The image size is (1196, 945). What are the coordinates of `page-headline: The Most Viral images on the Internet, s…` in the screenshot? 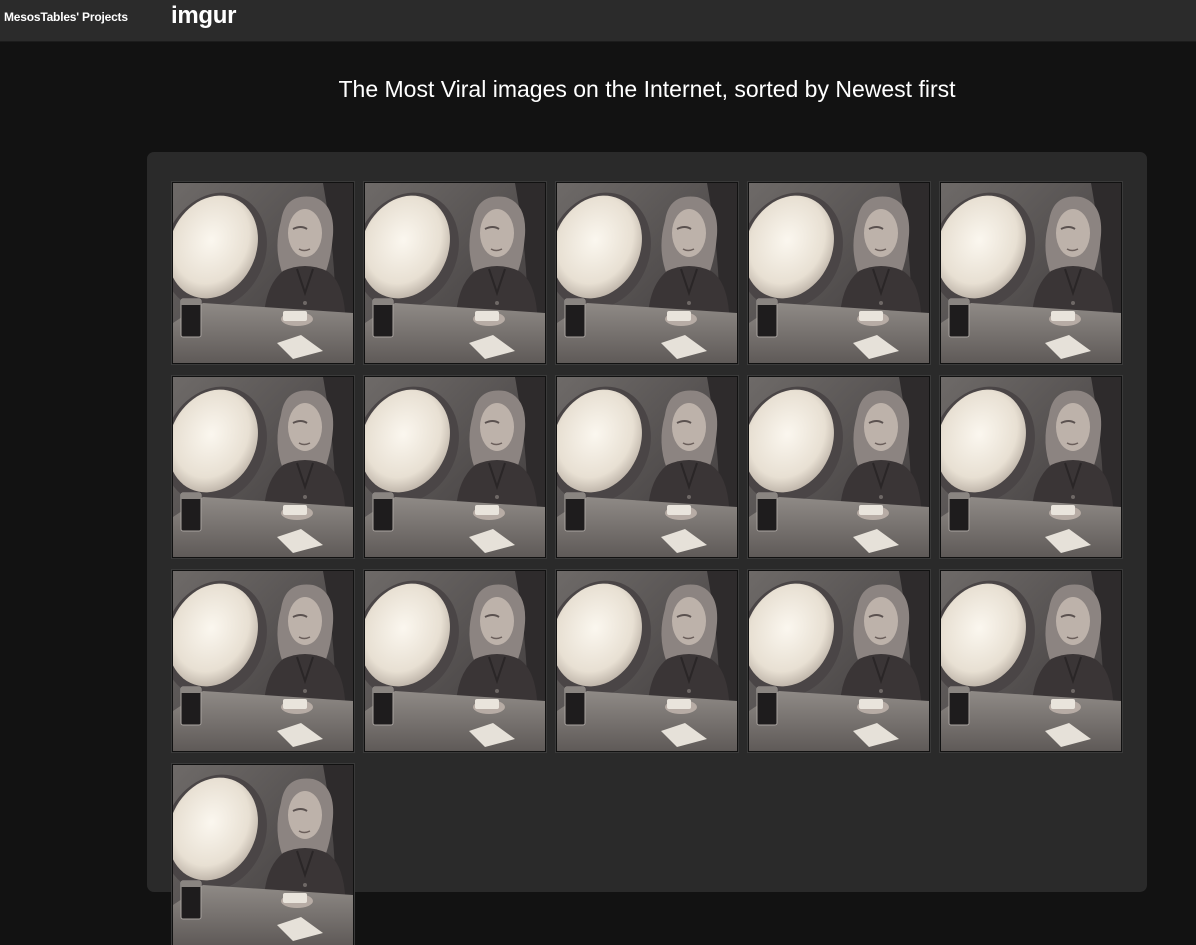 It's located at (647, 89).